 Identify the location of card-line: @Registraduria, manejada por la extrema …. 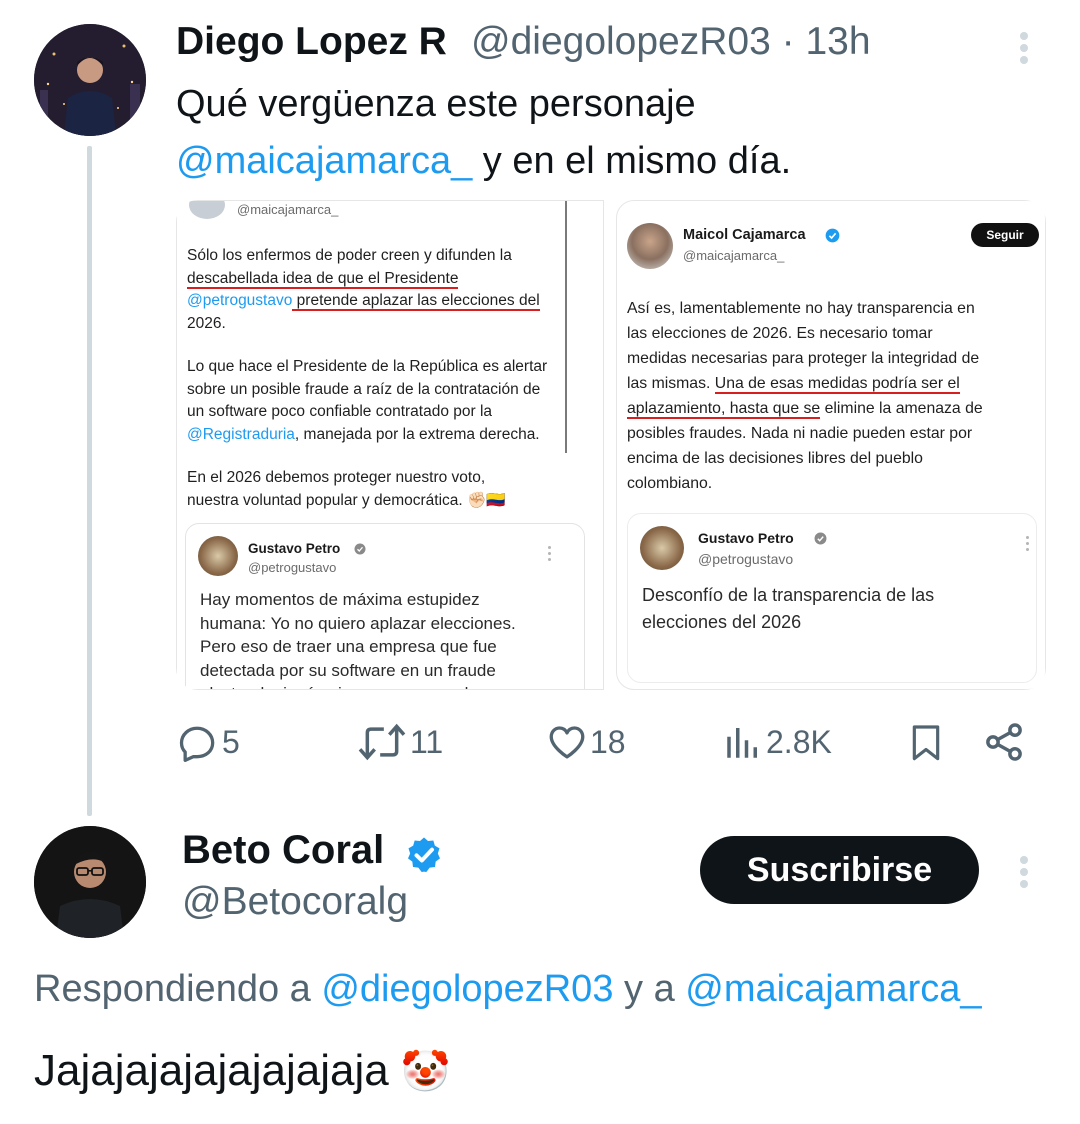
(392, 435).